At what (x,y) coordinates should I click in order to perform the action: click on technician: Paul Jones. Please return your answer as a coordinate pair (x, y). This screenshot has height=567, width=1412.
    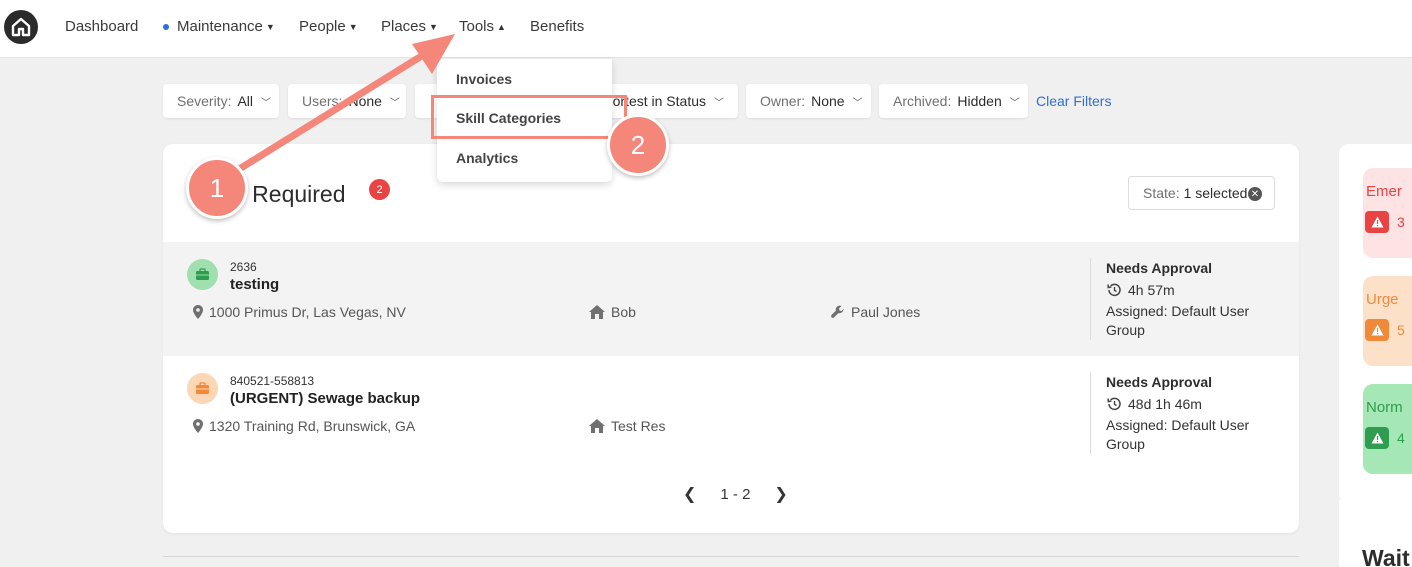
    Looking at the image, I should click on (875, 312).